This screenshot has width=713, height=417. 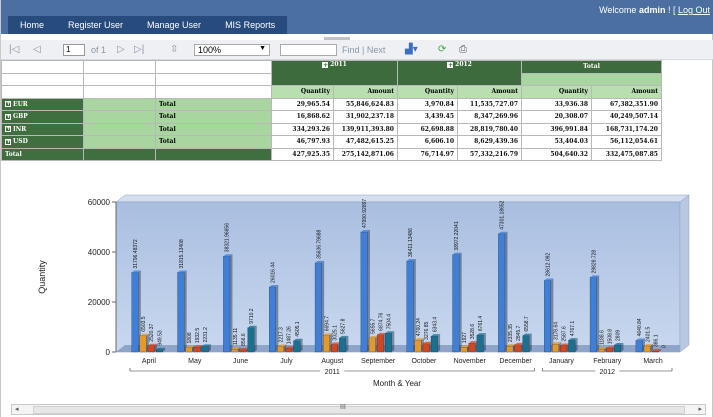 I want to click on y-tick-label: 40000, so click(x=99, y=252).